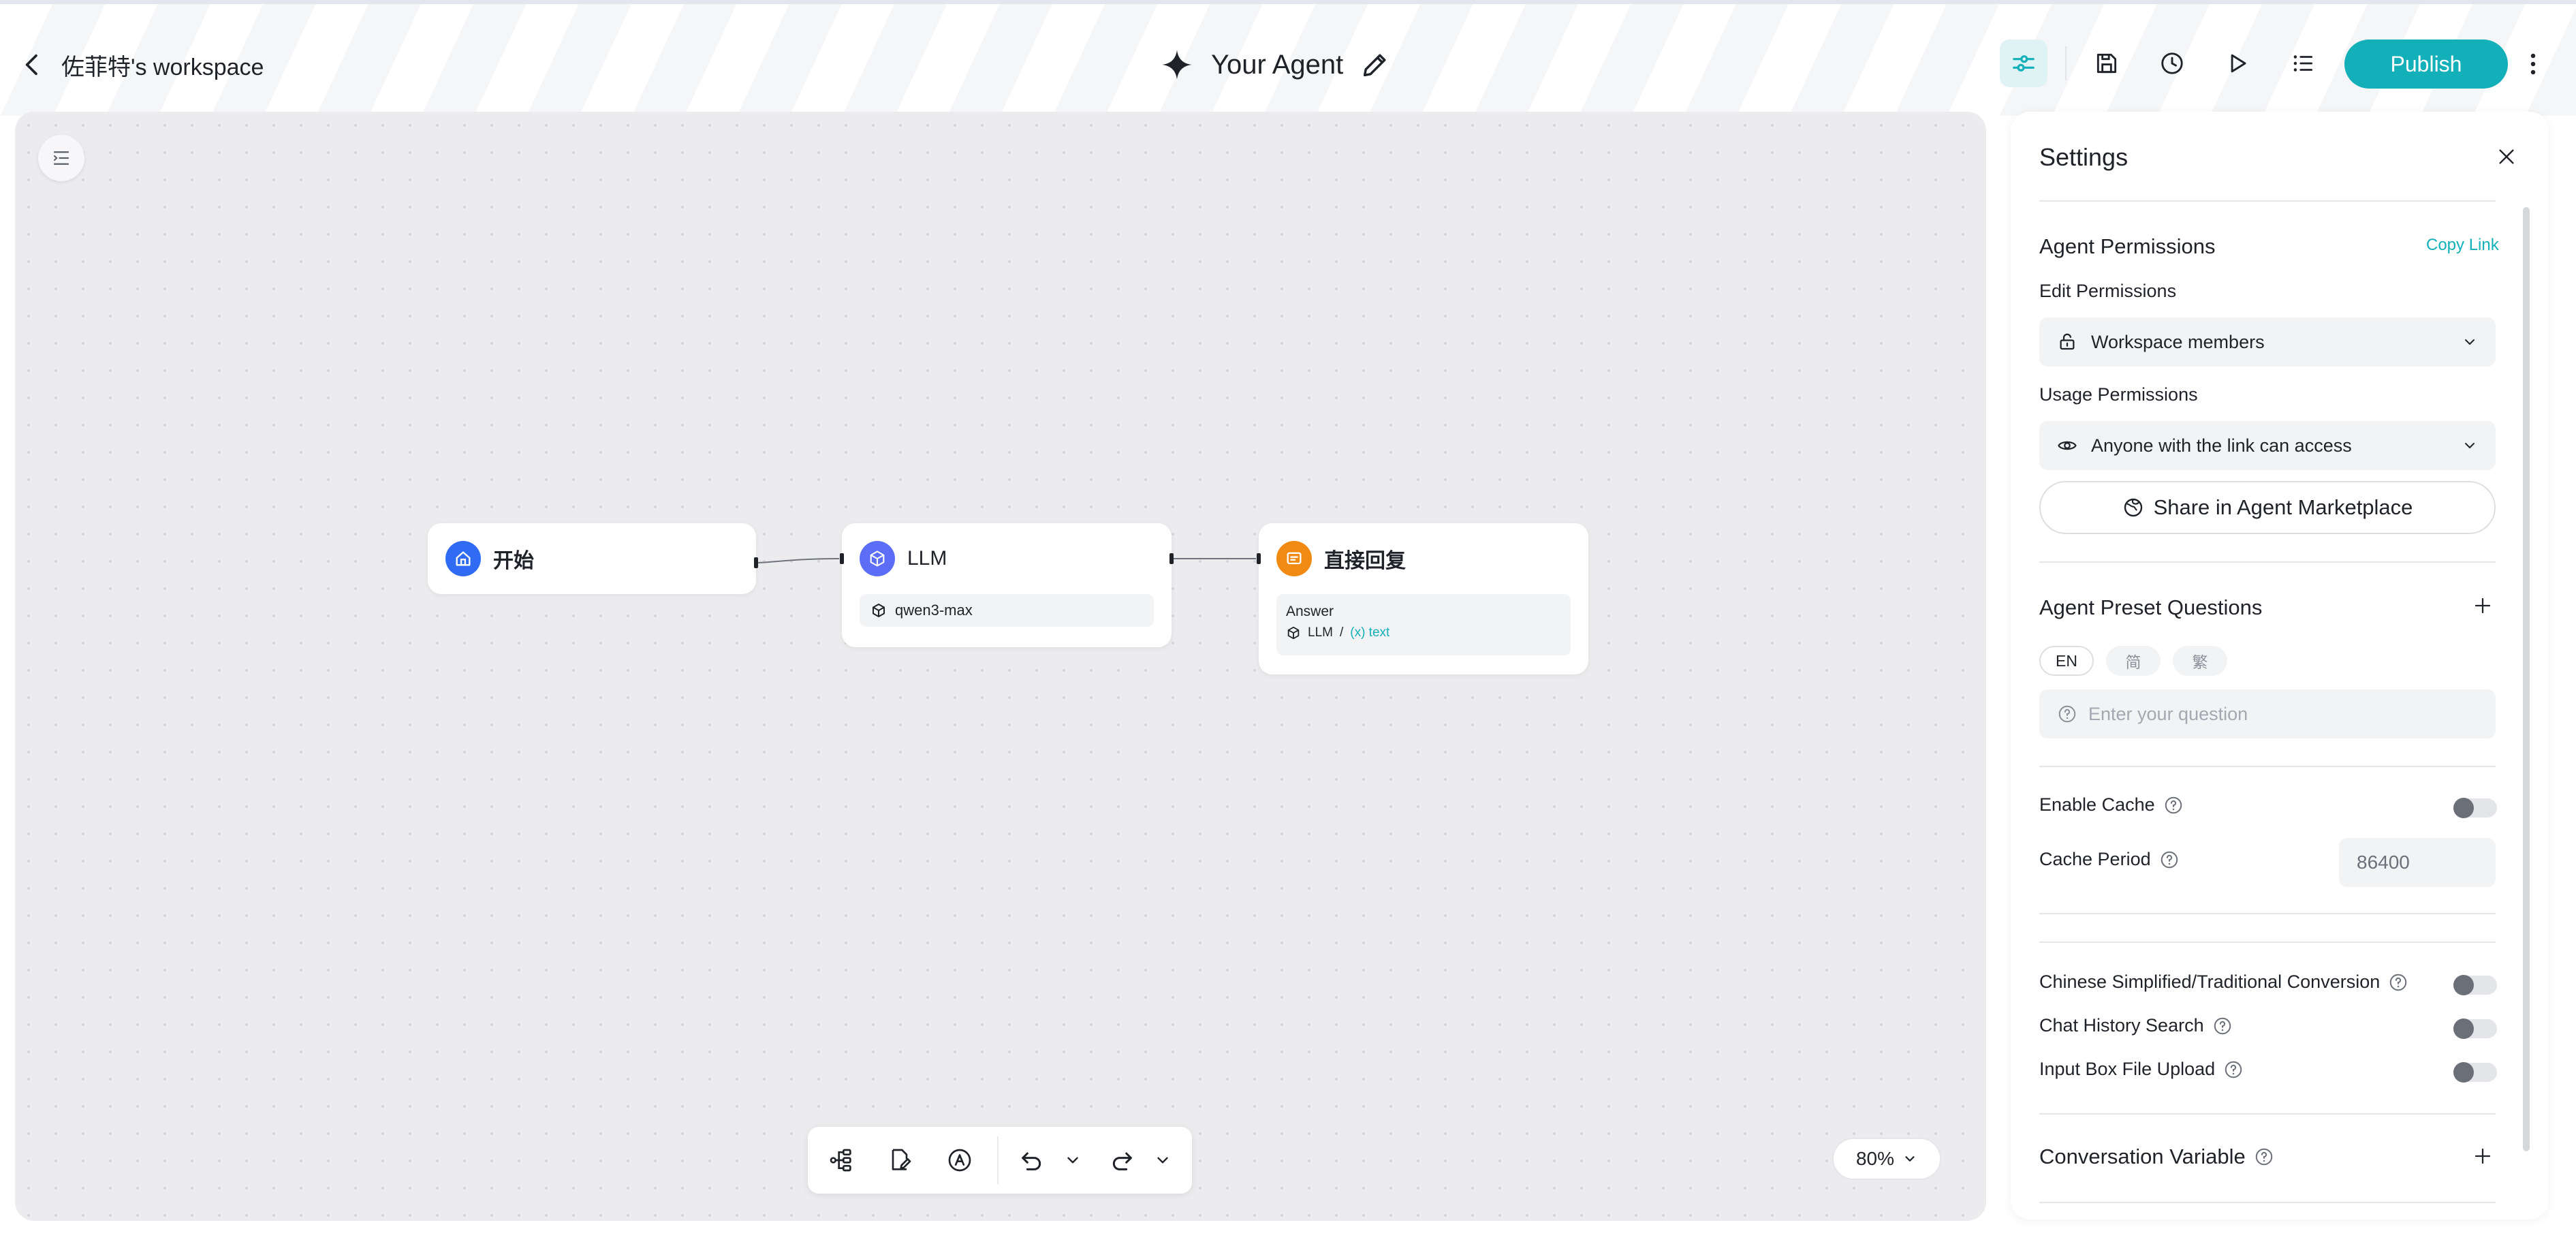 The image size is (2576, 1244). I want to click on logs-list-icon, so click(2303, 64).